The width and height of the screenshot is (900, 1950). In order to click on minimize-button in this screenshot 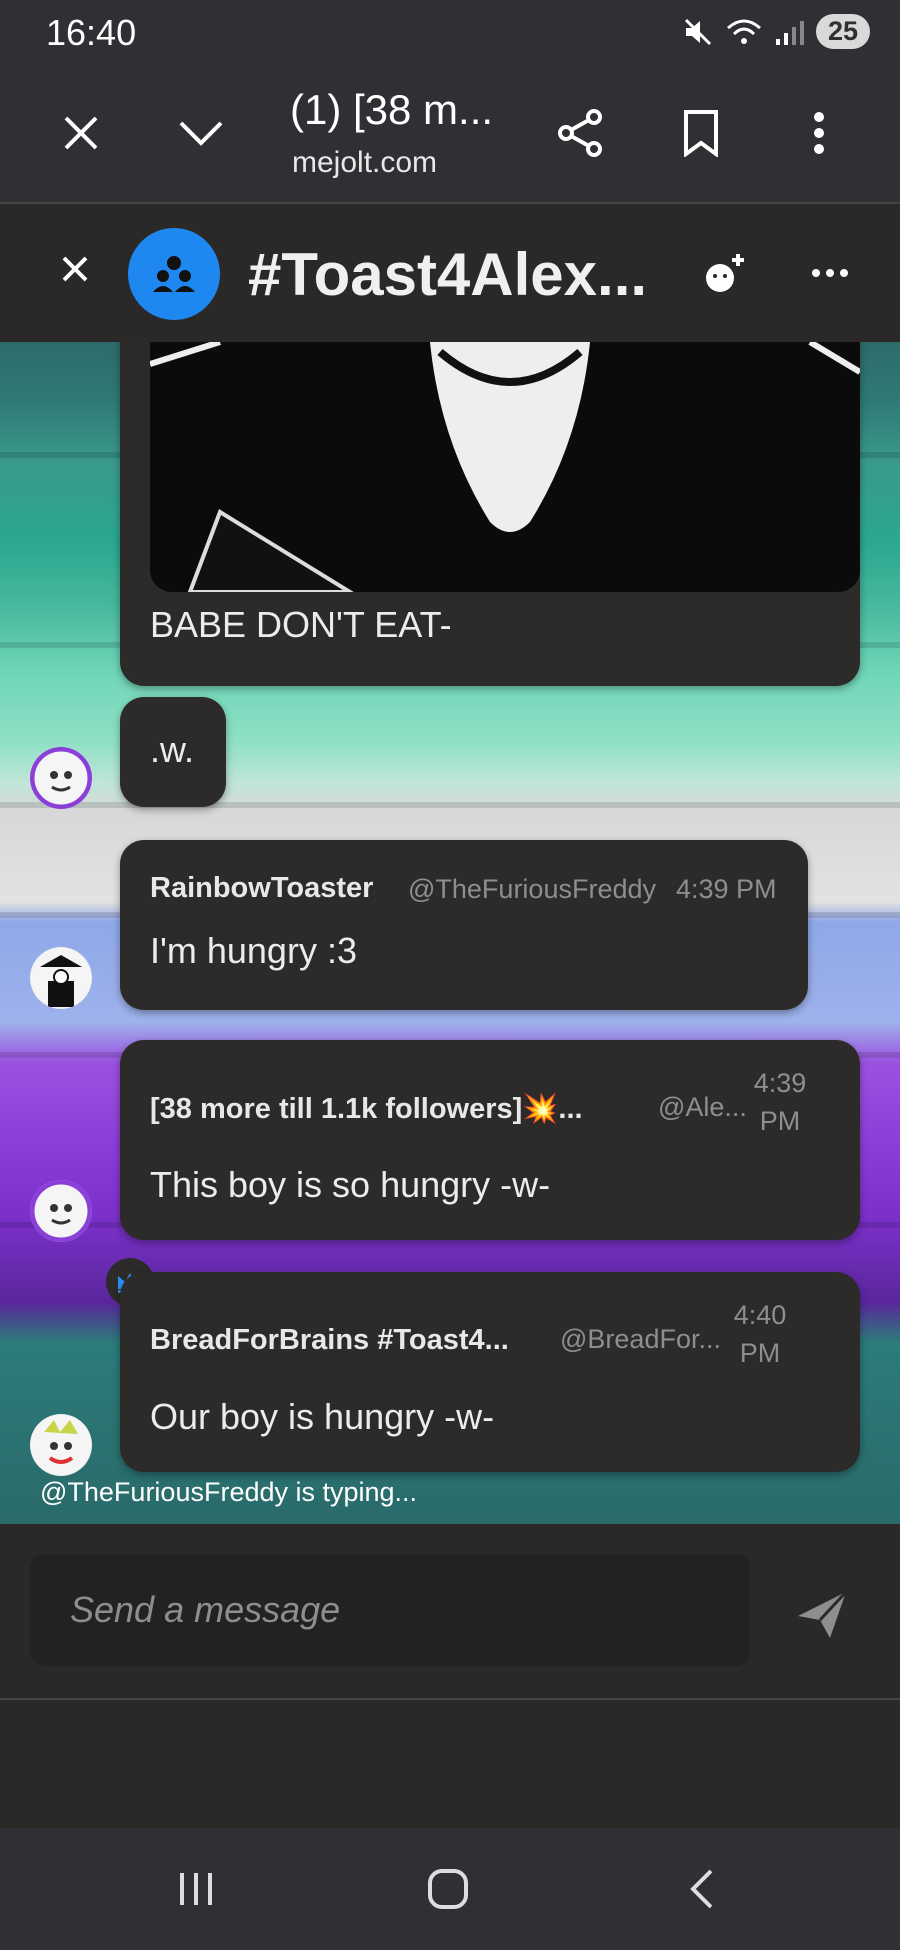, I will do `click(201, 133)`.